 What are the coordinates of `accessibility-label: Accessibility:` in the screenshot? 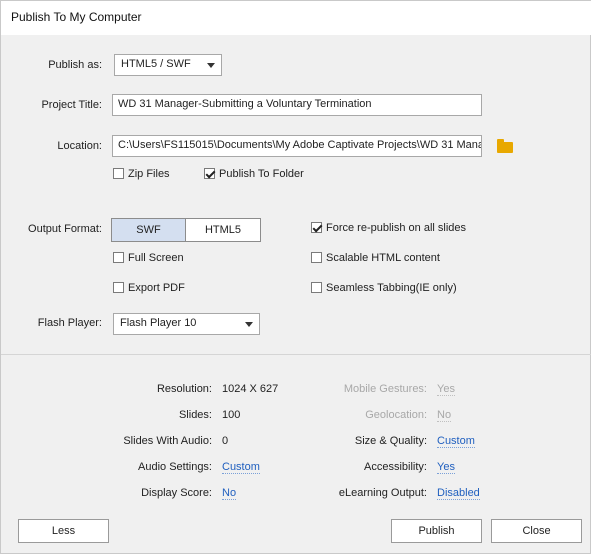 It's located at (395, 467).